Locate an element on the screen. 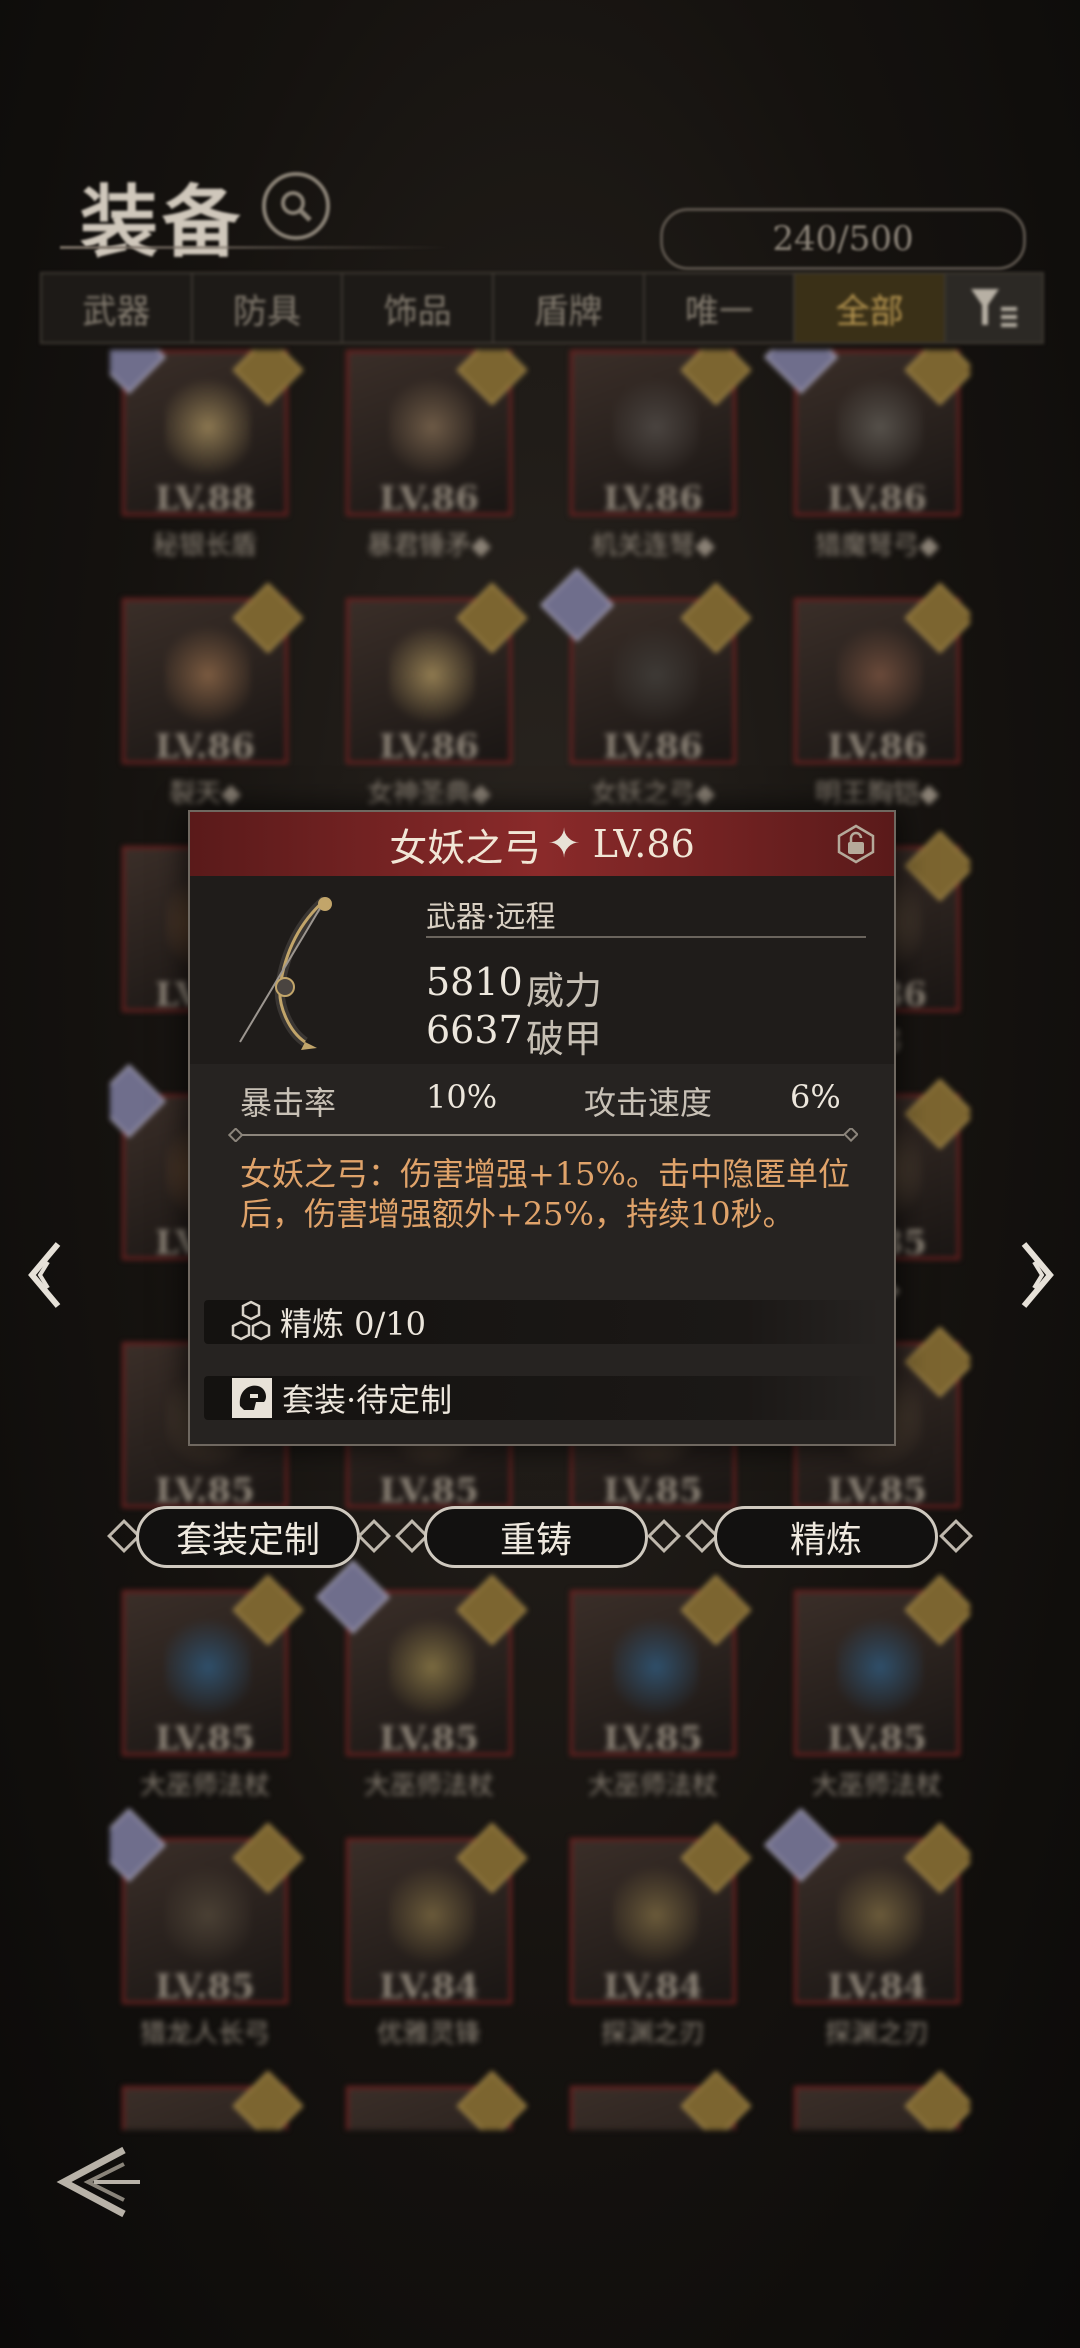  tab-shield: 盾牌 is located at coordinates (569, 308).